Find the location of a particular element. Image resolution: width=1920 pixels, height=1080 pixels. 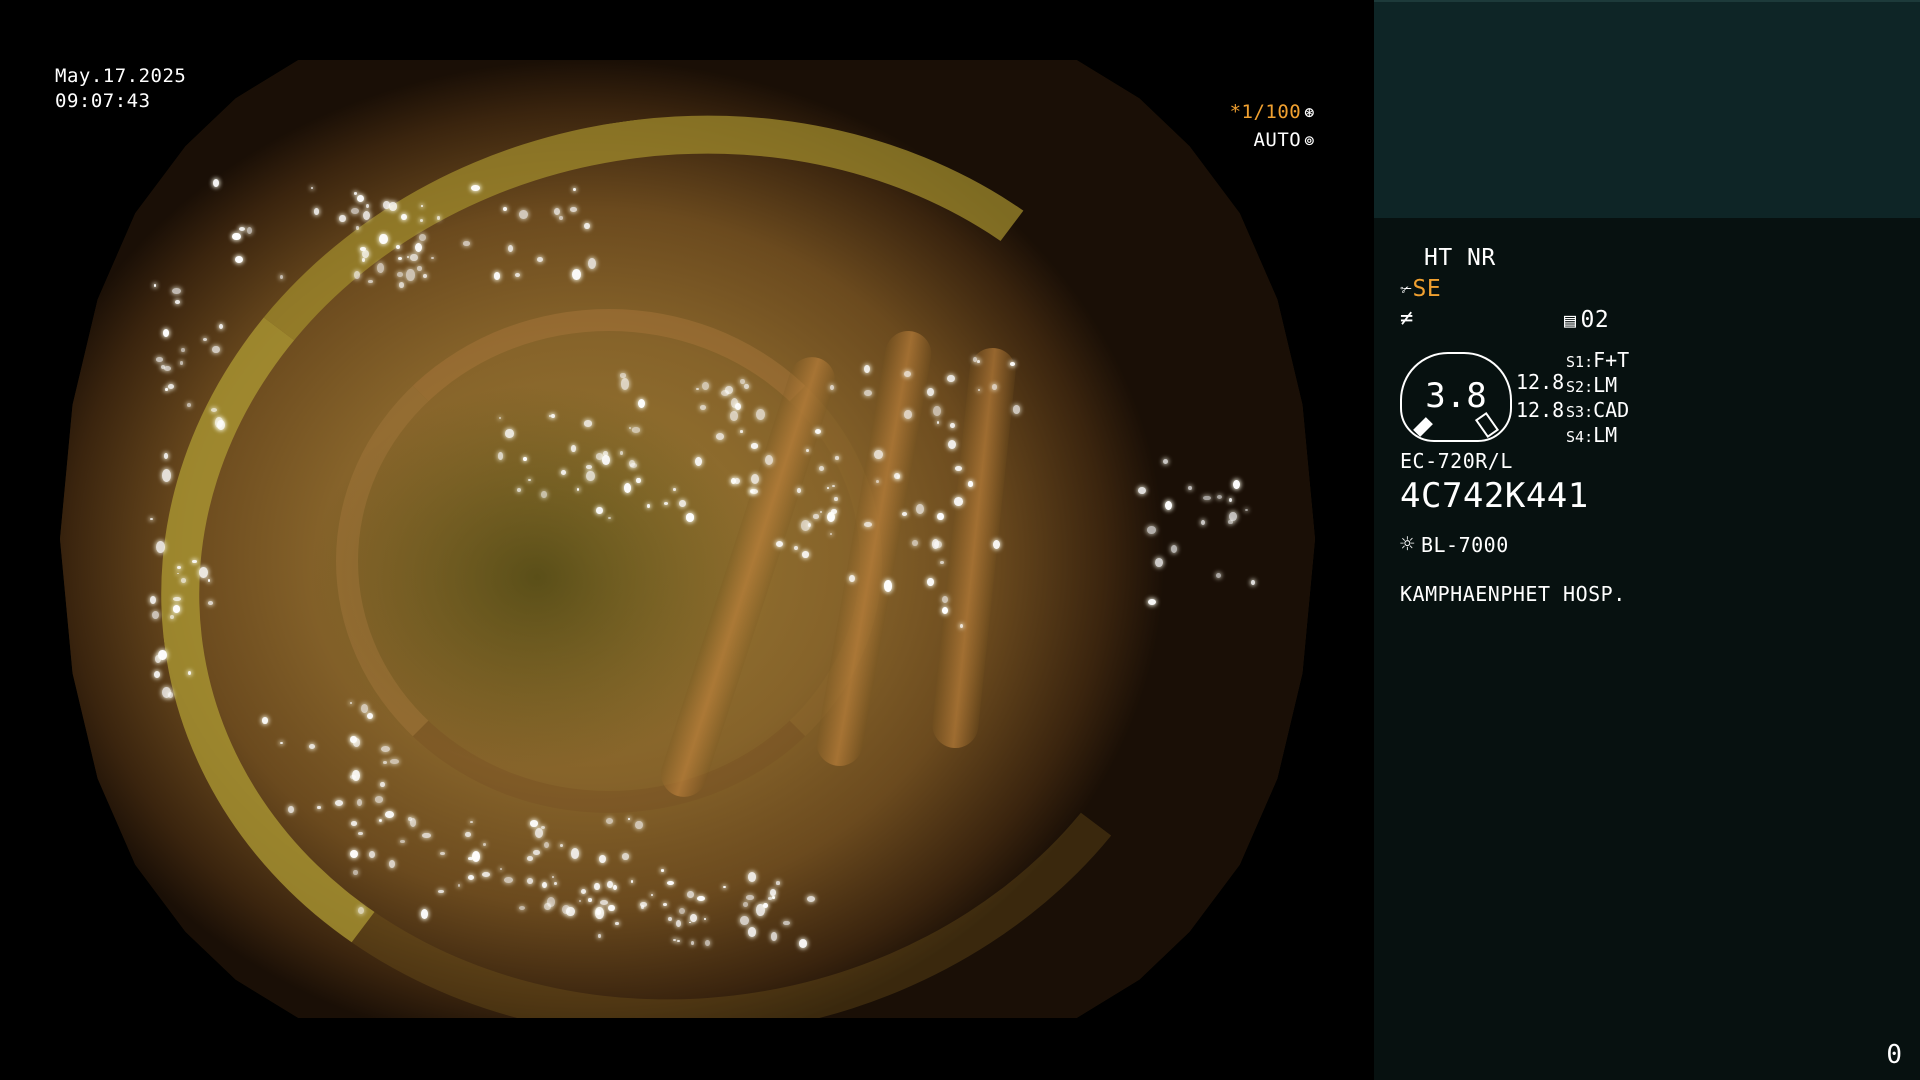

switch-key: S4 is located at coordinates (1575, 437).